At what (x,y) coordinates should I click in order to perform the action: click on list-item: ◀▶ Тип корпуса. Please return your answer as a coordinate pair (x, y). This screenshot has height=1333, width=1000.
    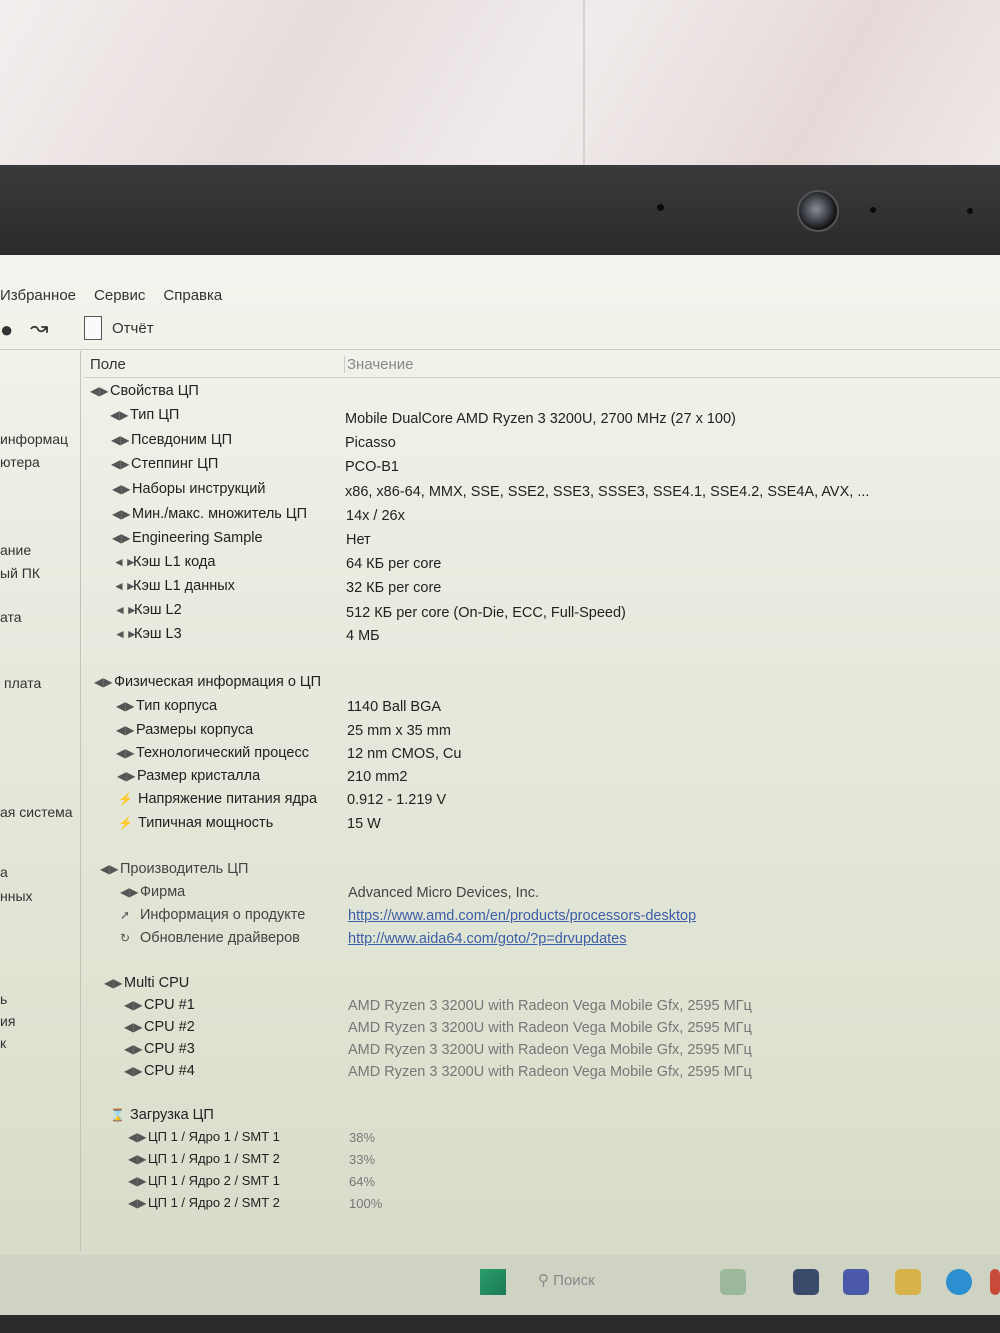
    Looking at the image, I should click on (166, 706).